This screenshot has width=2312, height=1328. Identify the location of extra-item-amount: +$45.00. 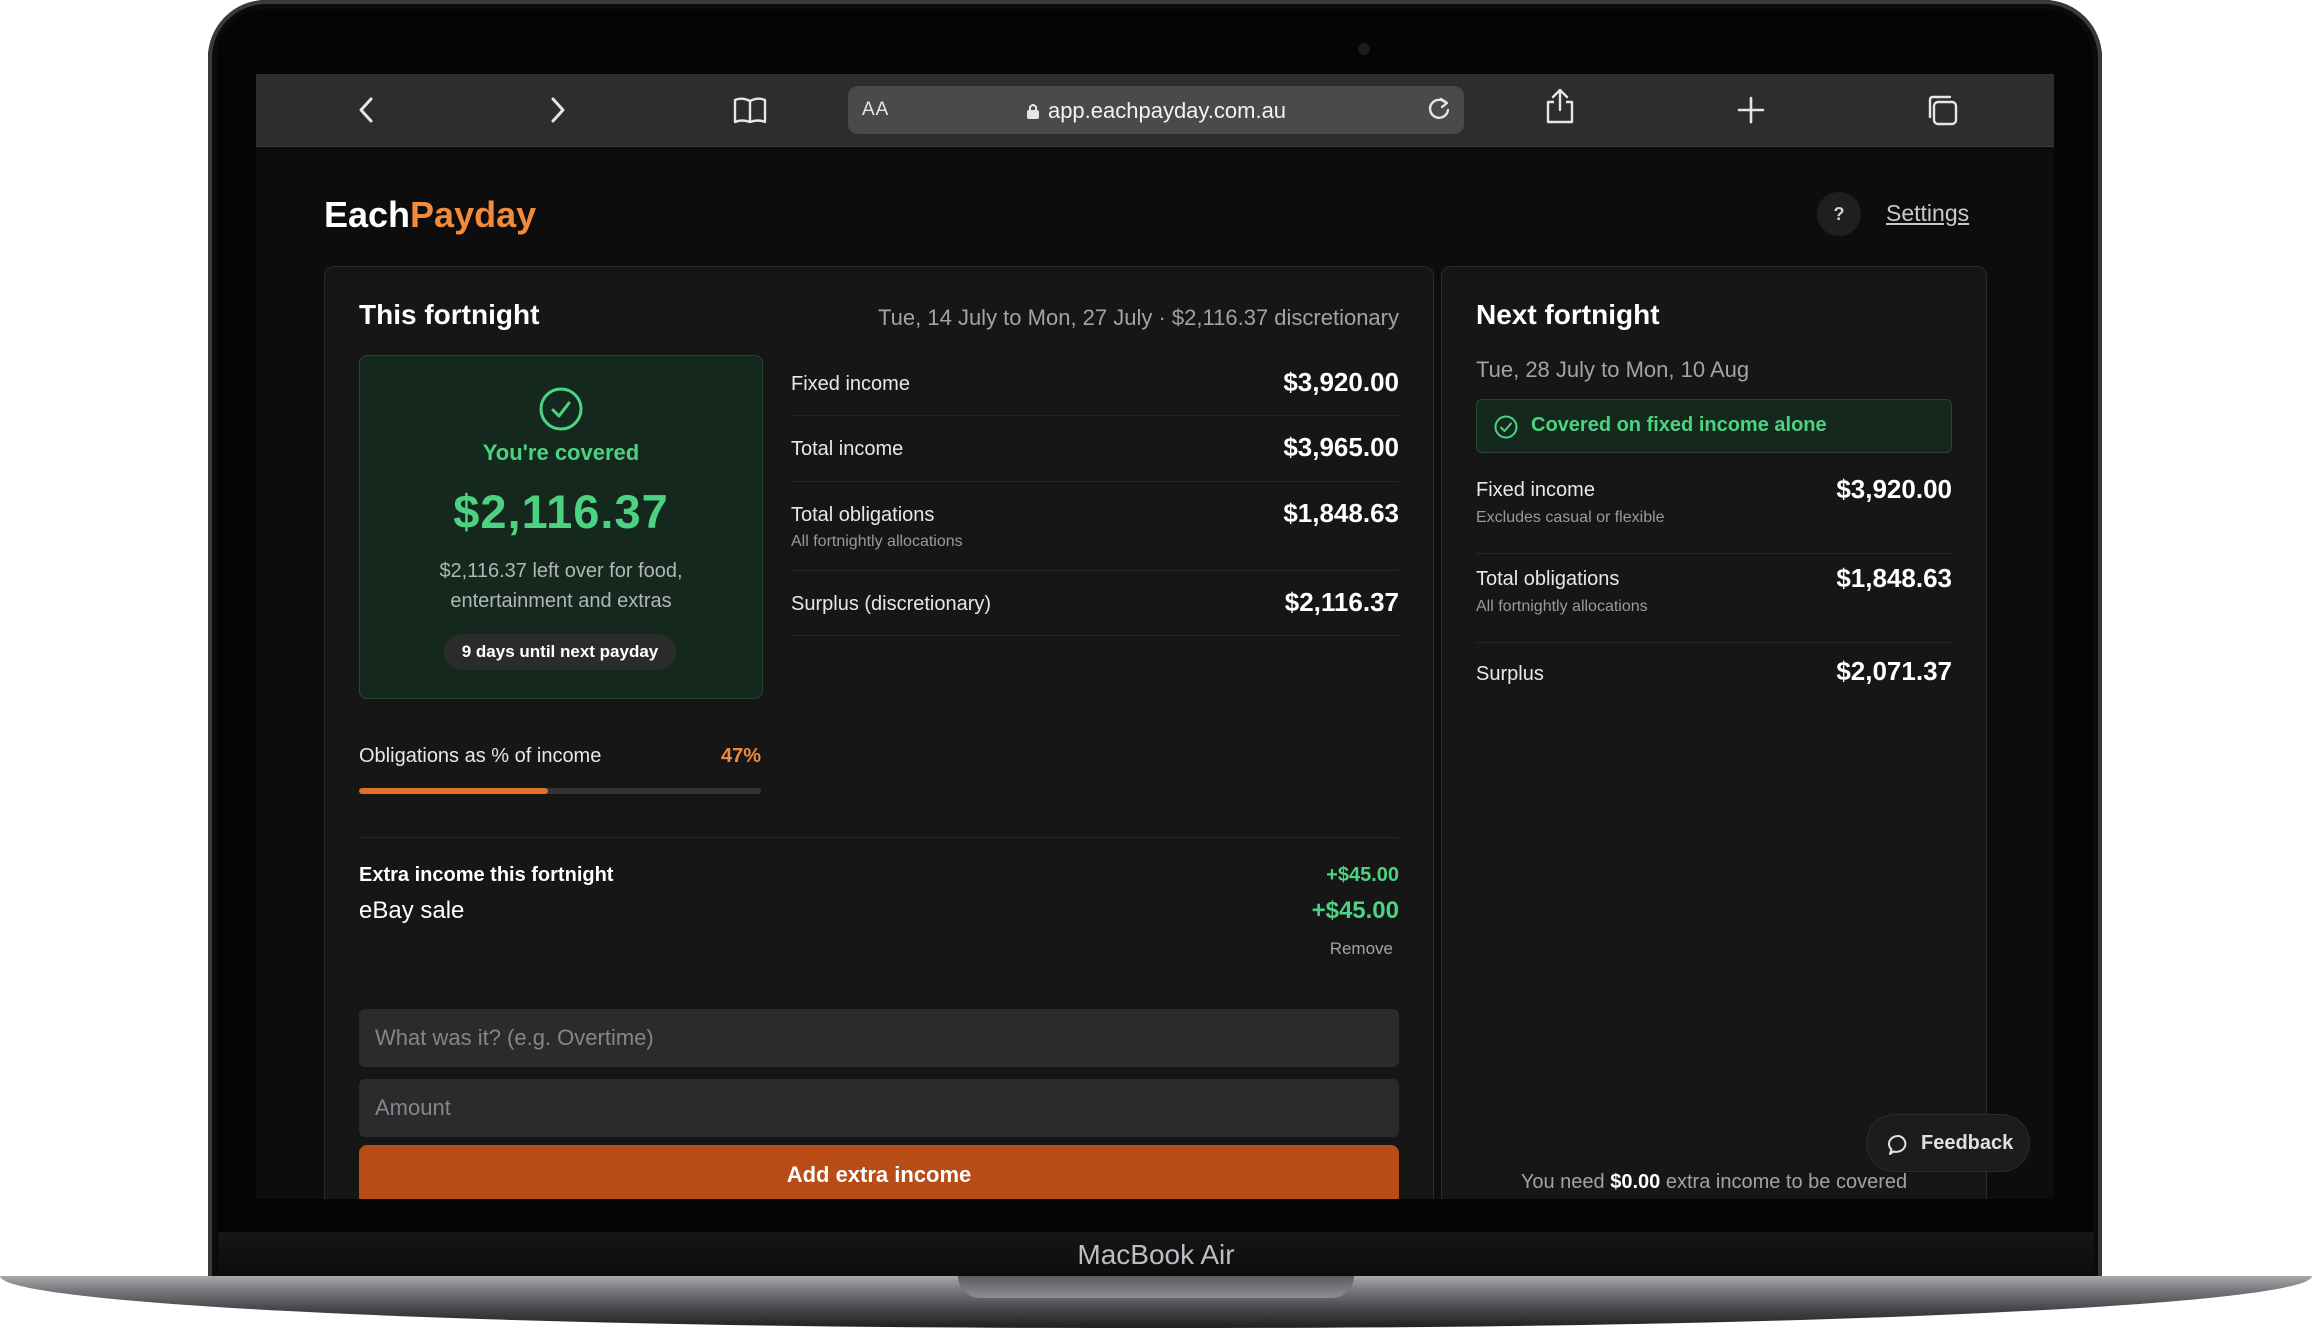
(1355, 910).